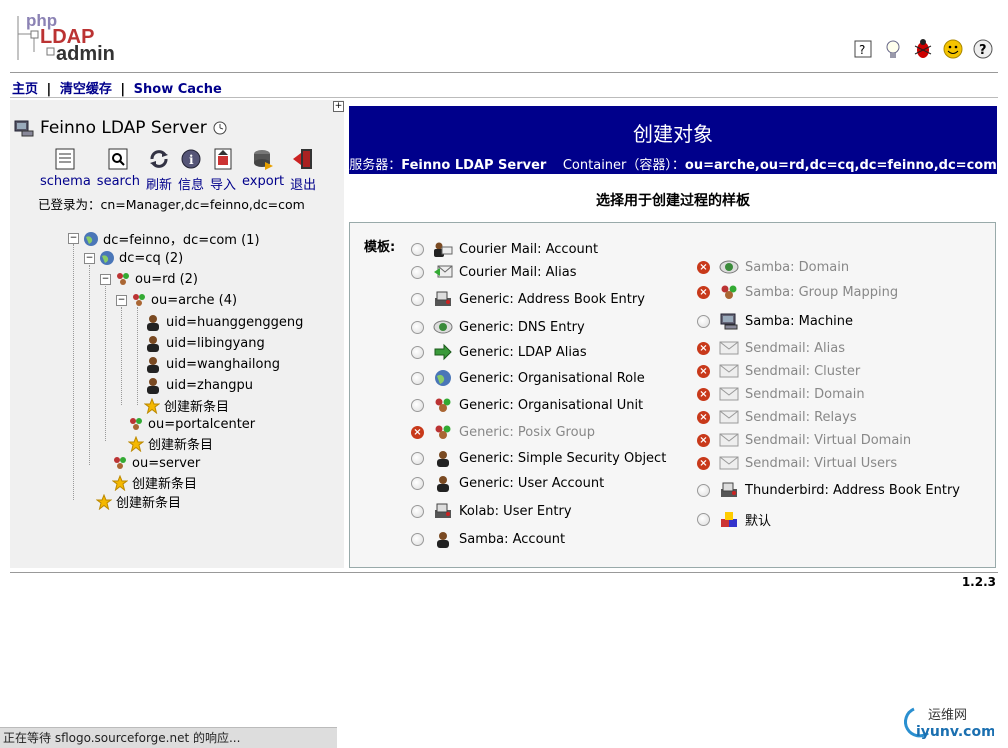 This screenshot has height=748, width=1008. Describe the element at coordinates (443, 510) in the screenshot. I see `addressbook-icon` at that location.